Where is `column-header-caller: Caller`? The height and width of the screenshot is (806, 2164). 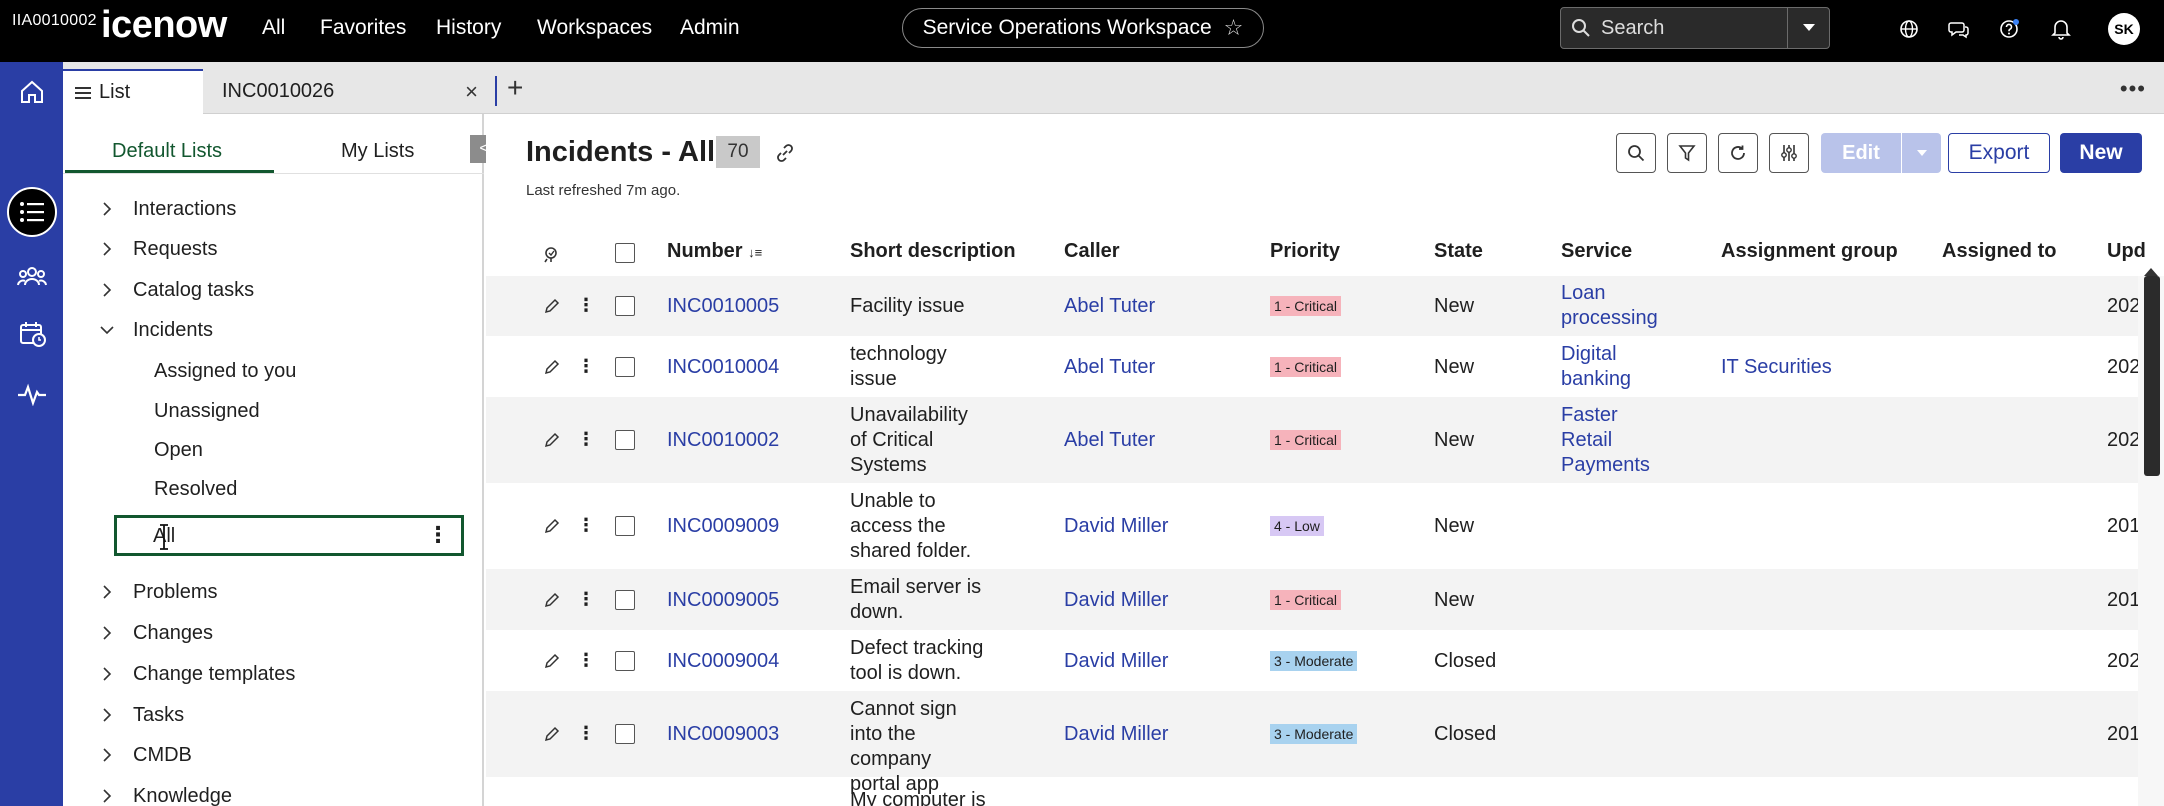 column-header-caller: Caller is located at coordinates (1092, 251).